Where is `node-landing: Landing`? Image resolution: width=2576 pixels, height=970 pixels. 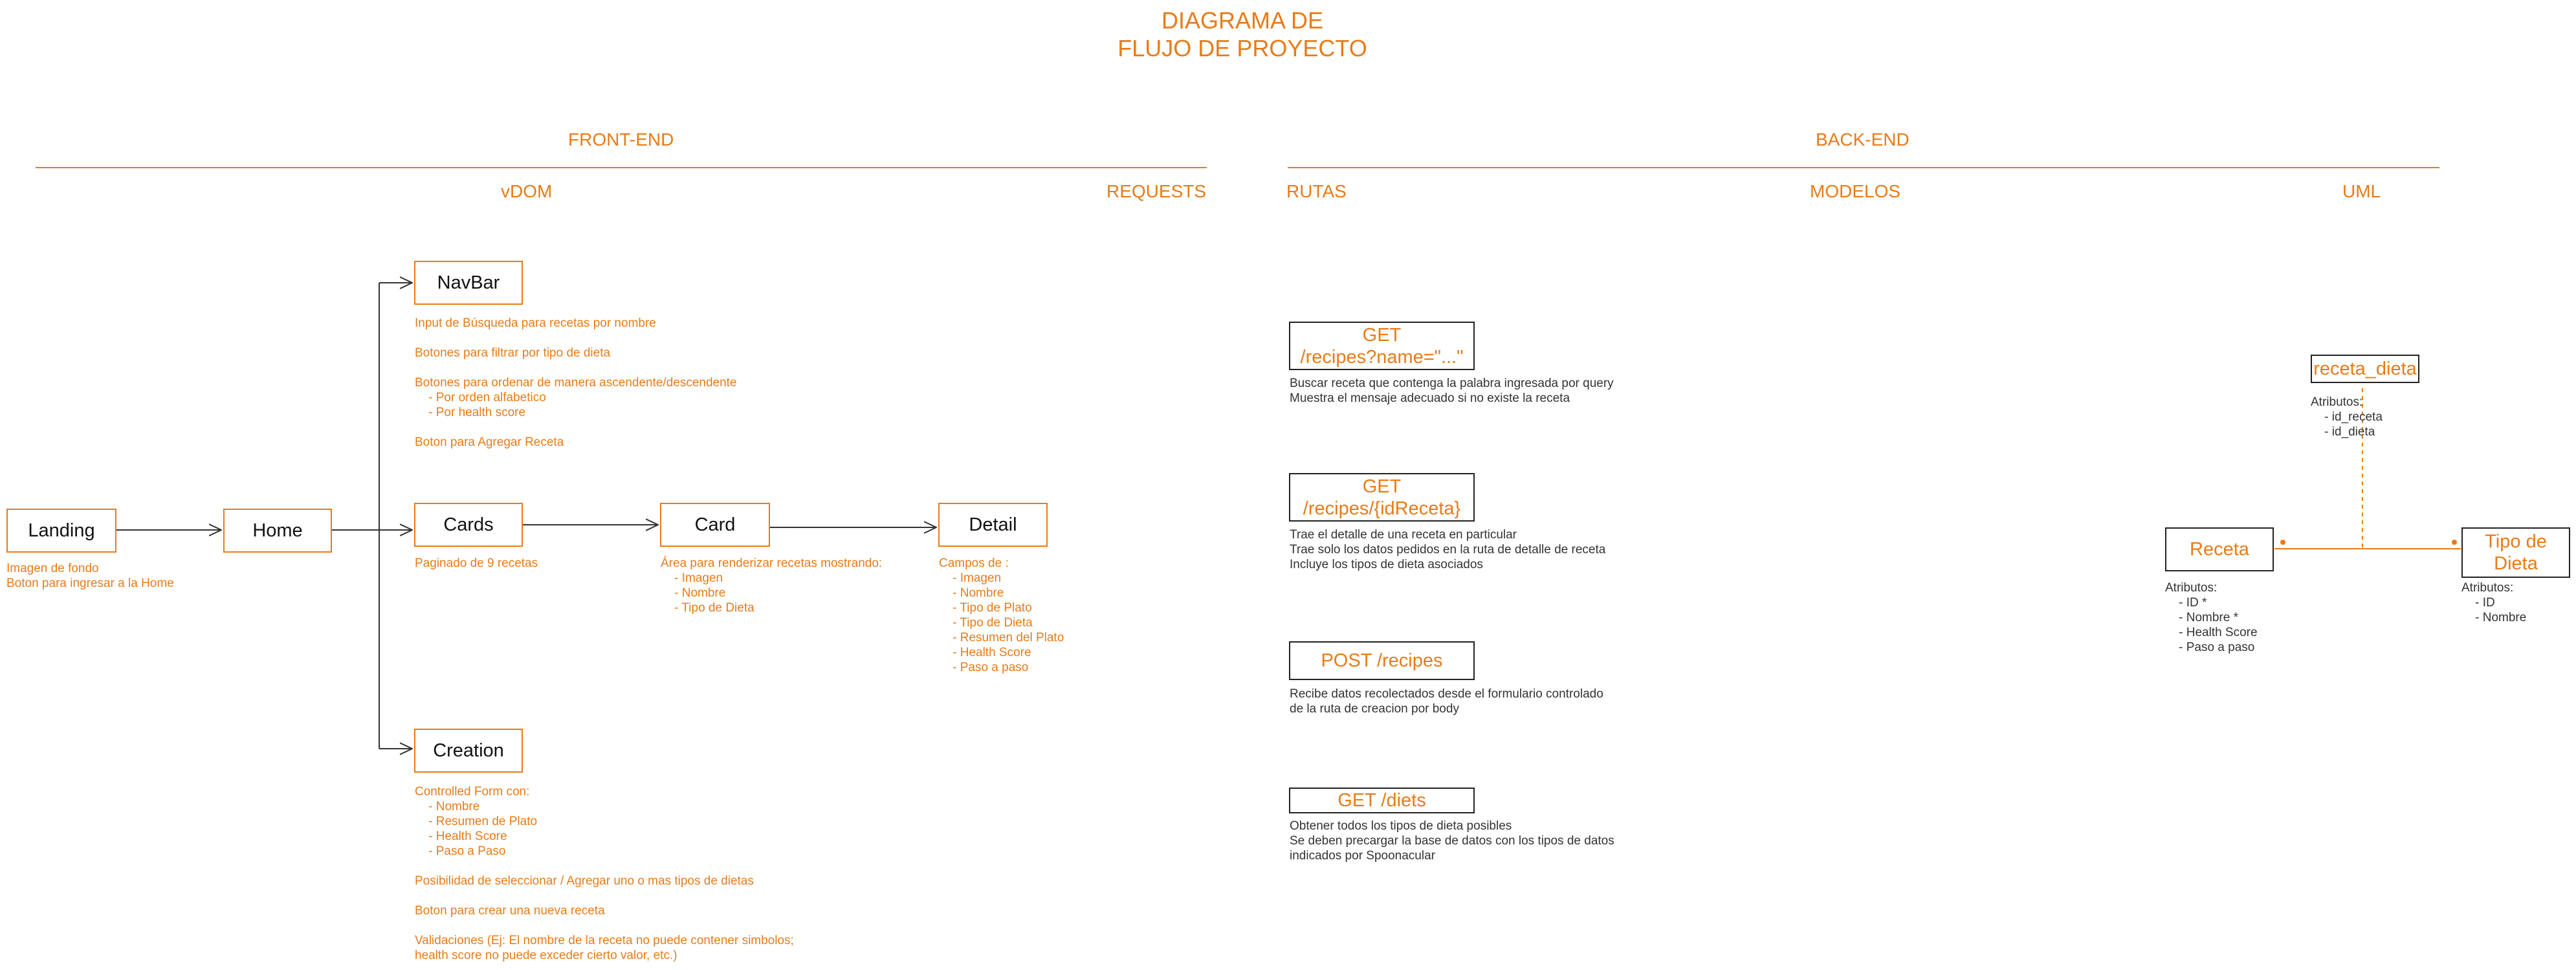 node-landing: Landing is located at coordinates (61, 531).